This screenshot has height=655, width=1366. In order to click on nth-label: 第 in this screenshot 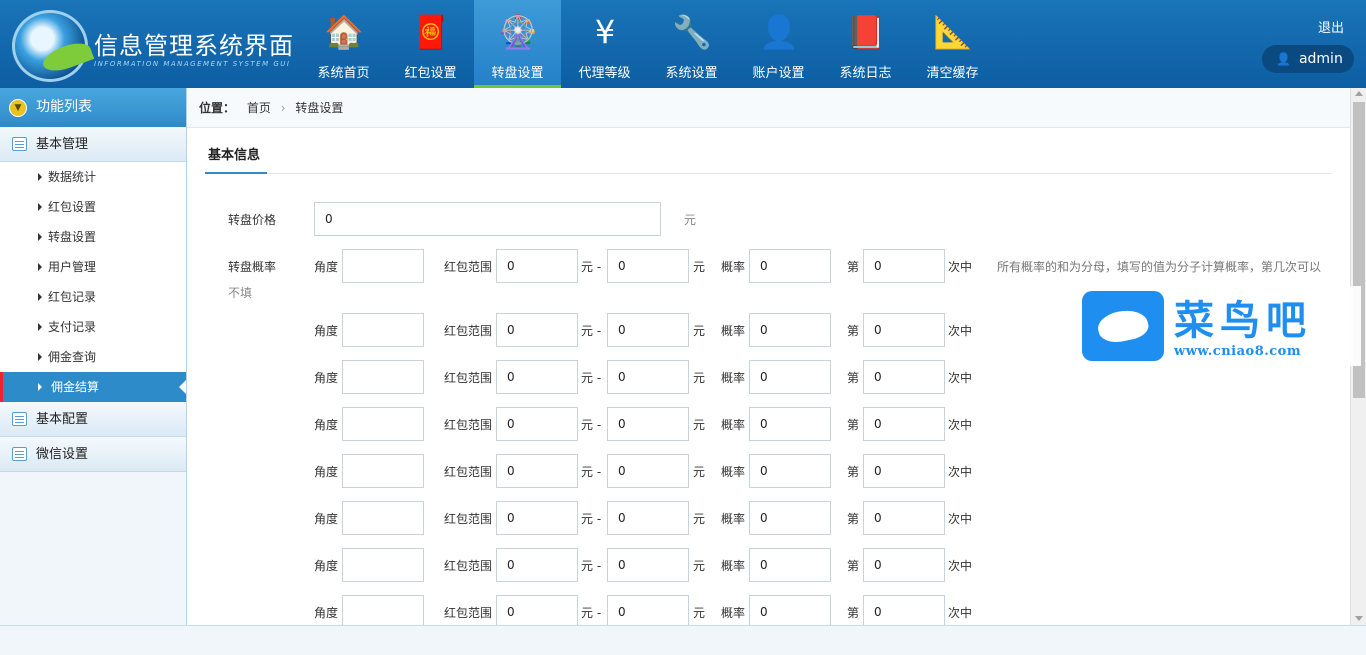, I will do `click(853, 472)`.